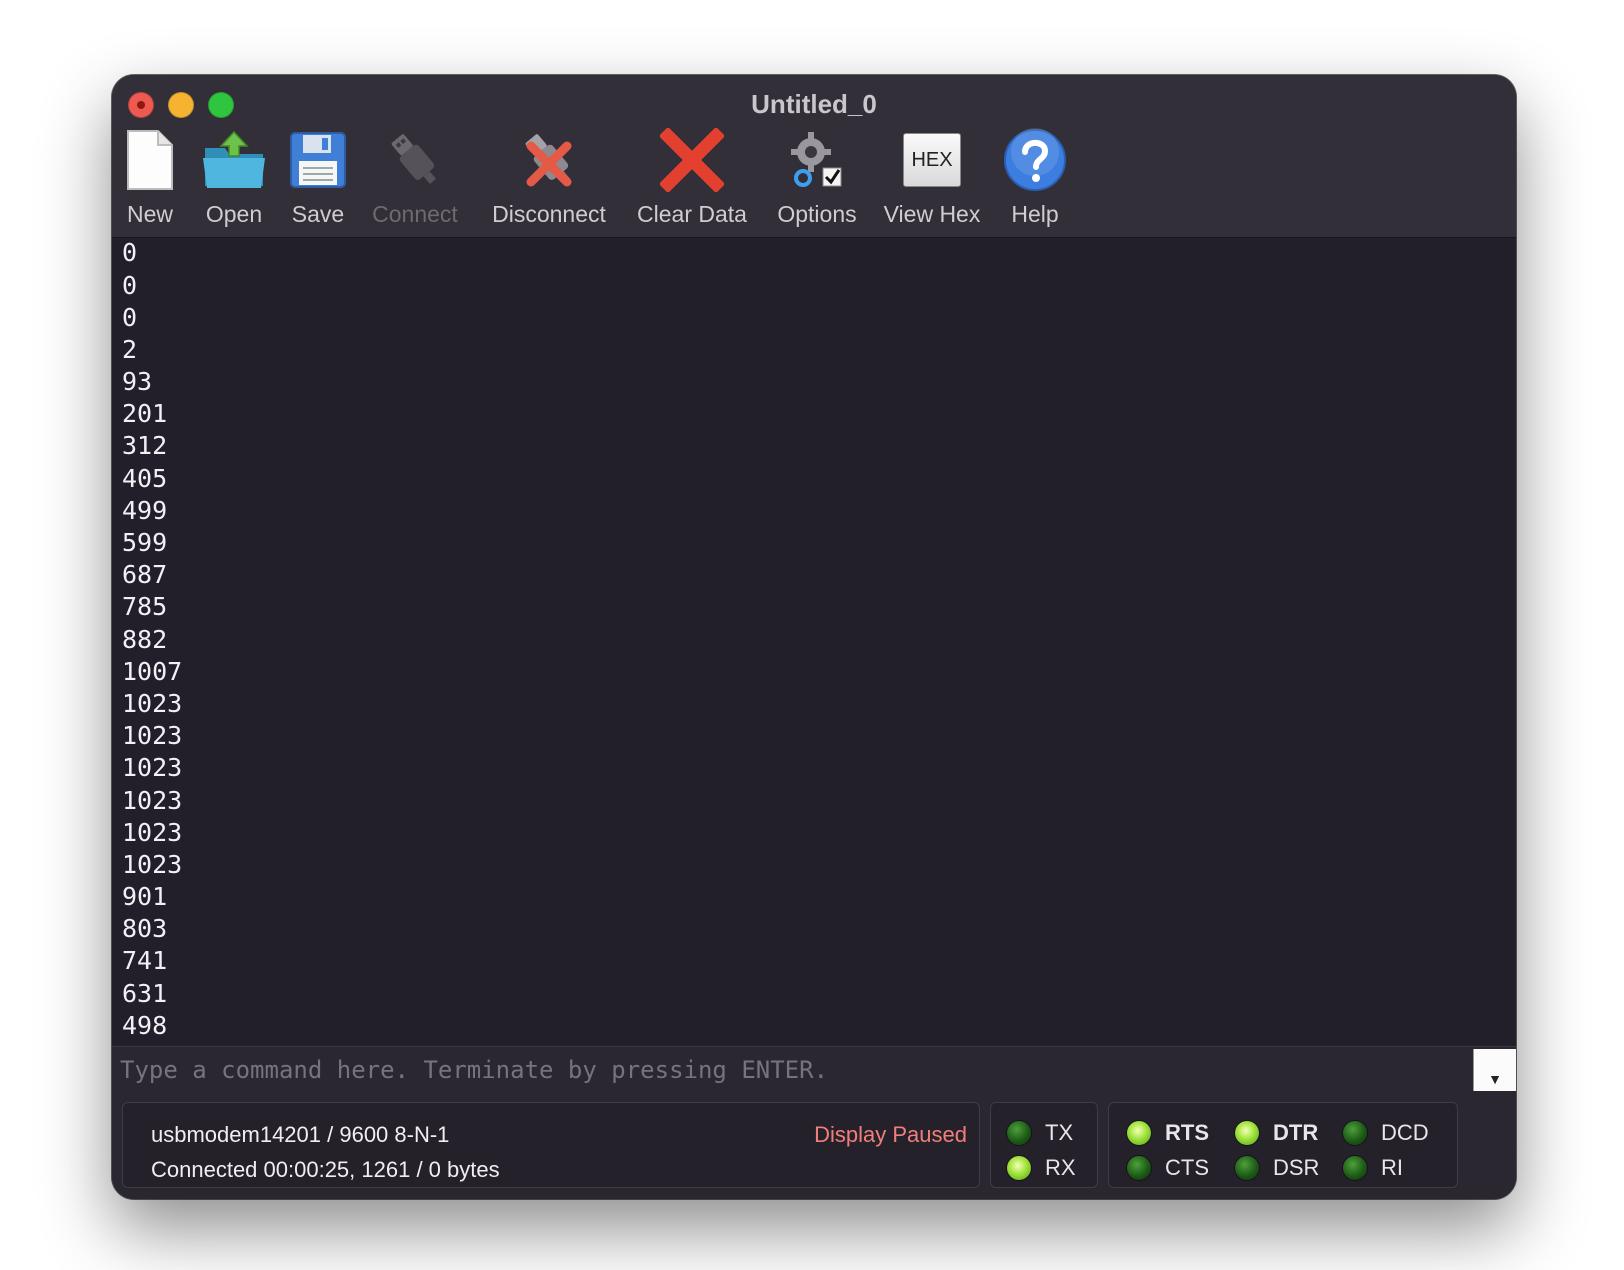 The image size is (1624, 1270). I want to click on command-history-dropdown: ▼, so click(1494, 1070).